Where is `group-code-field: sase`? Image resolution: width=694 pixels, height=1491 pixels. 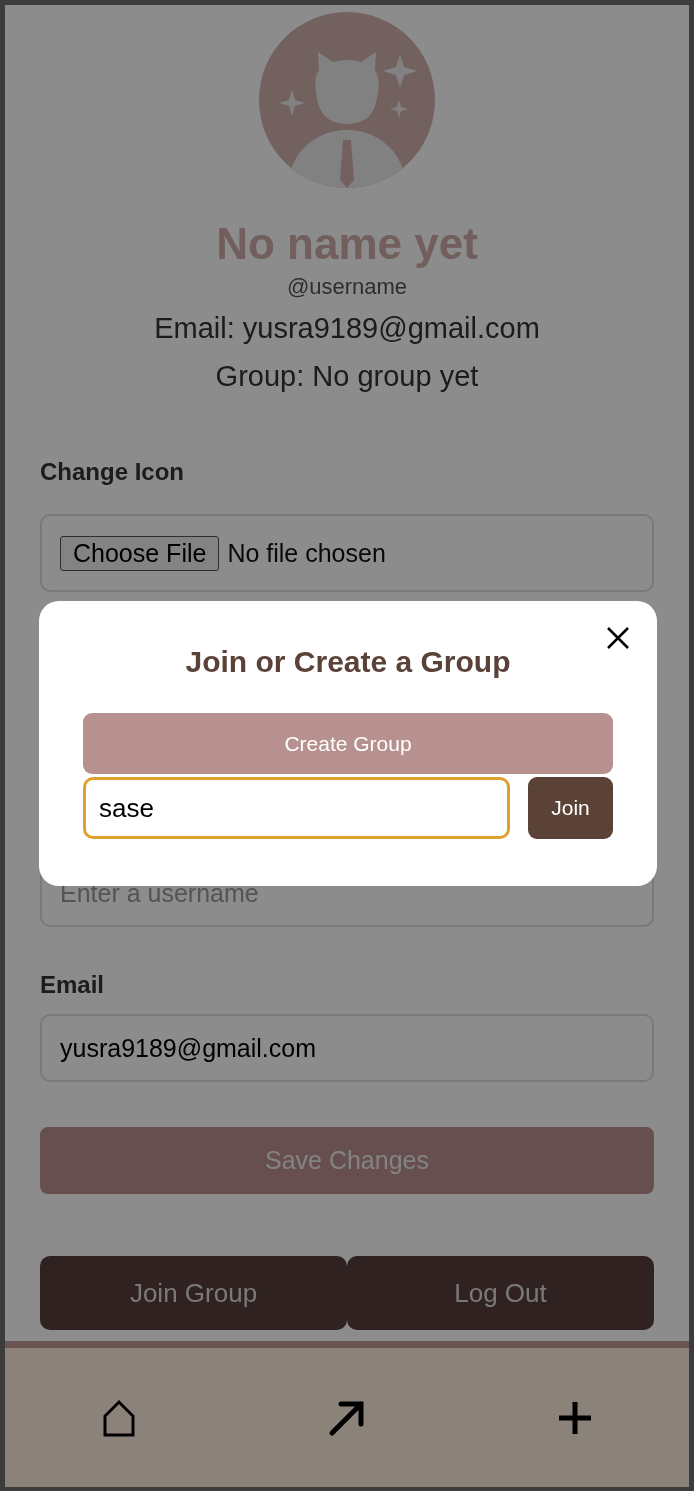 group-code-field: sase is located at coordinates (296, 808).